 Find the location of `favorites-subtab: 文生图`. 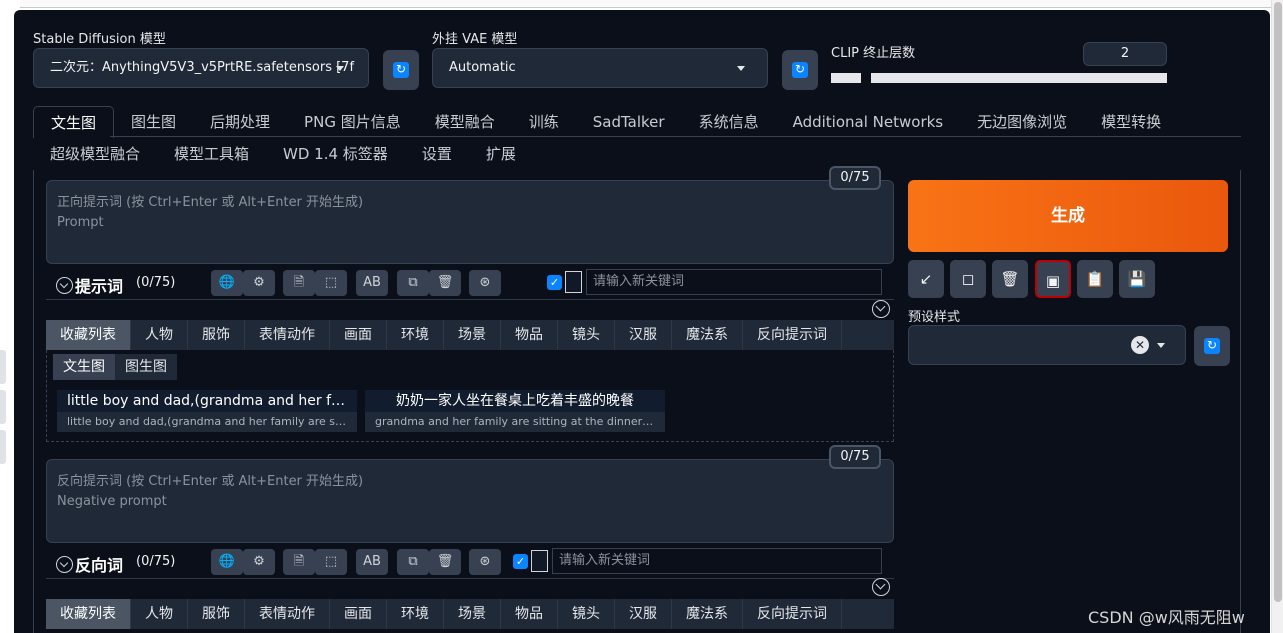

favorites-subtab: 文生图 is located at coordinates (84, 367).